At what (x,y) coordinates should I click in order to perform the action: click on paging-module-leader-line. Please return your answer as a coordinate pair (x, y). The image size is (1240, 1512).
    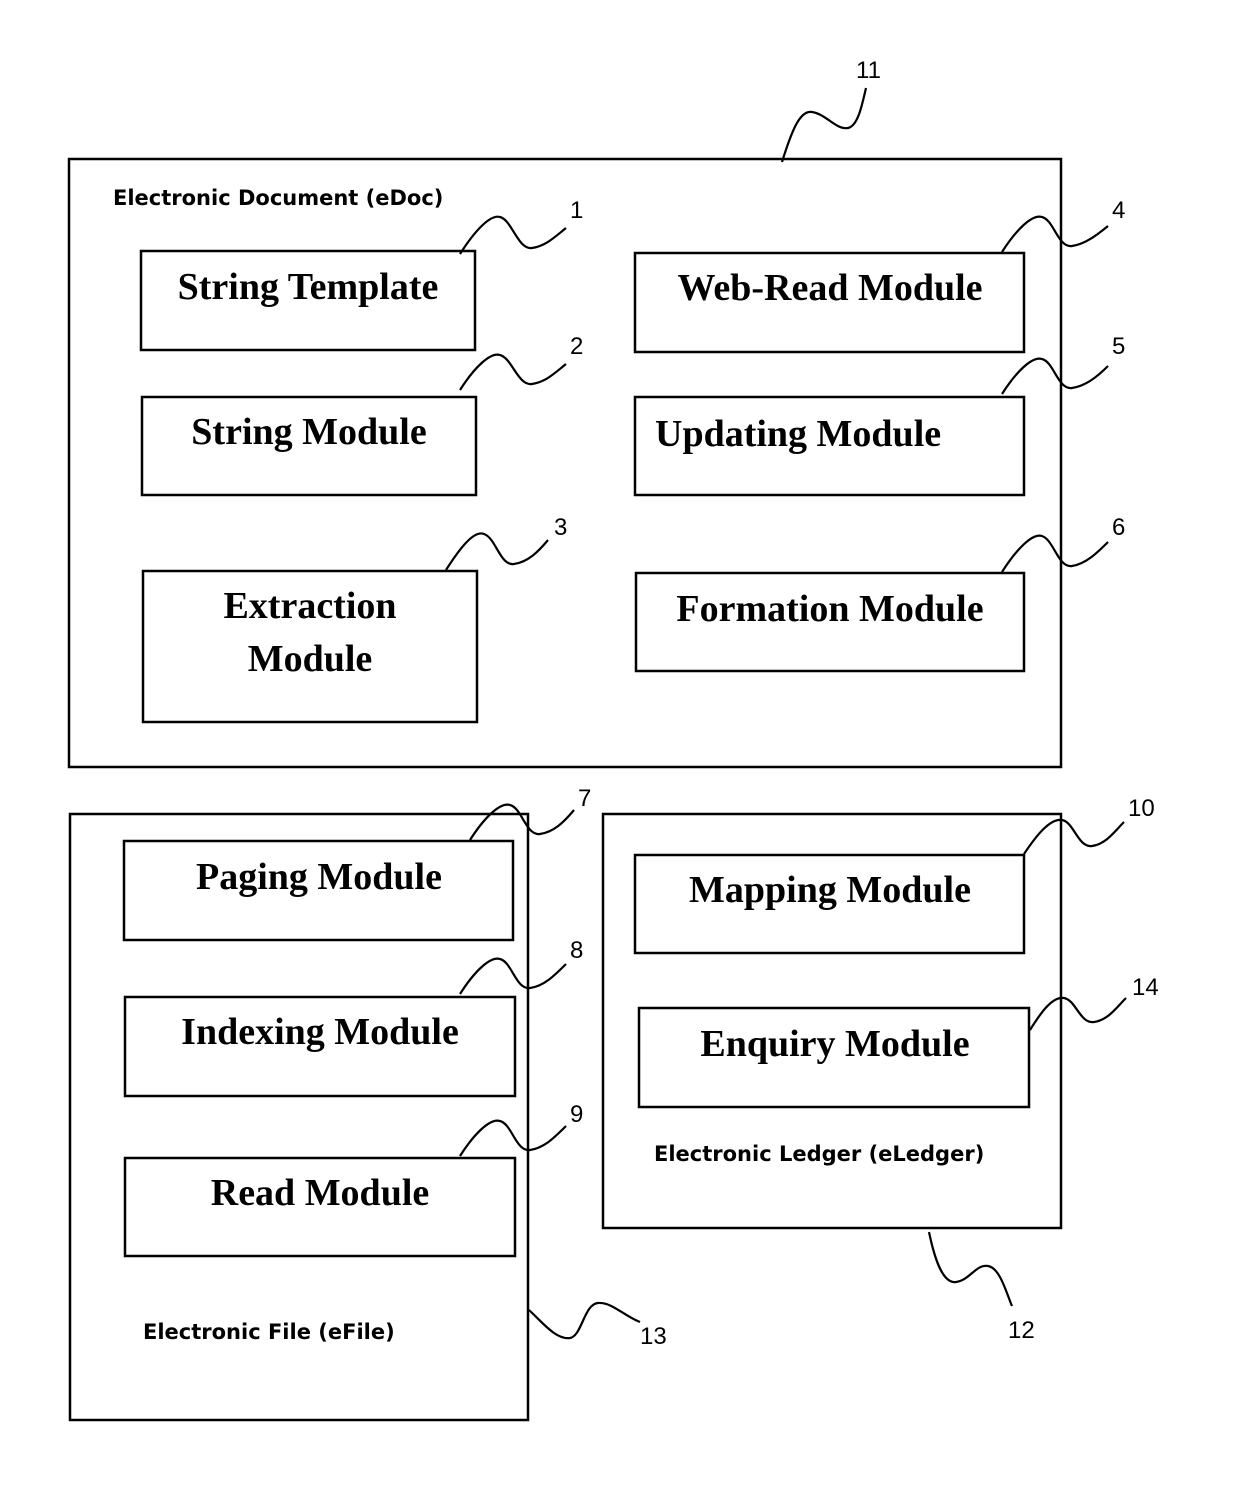
    Looking at the image, I should click on (522, 822).